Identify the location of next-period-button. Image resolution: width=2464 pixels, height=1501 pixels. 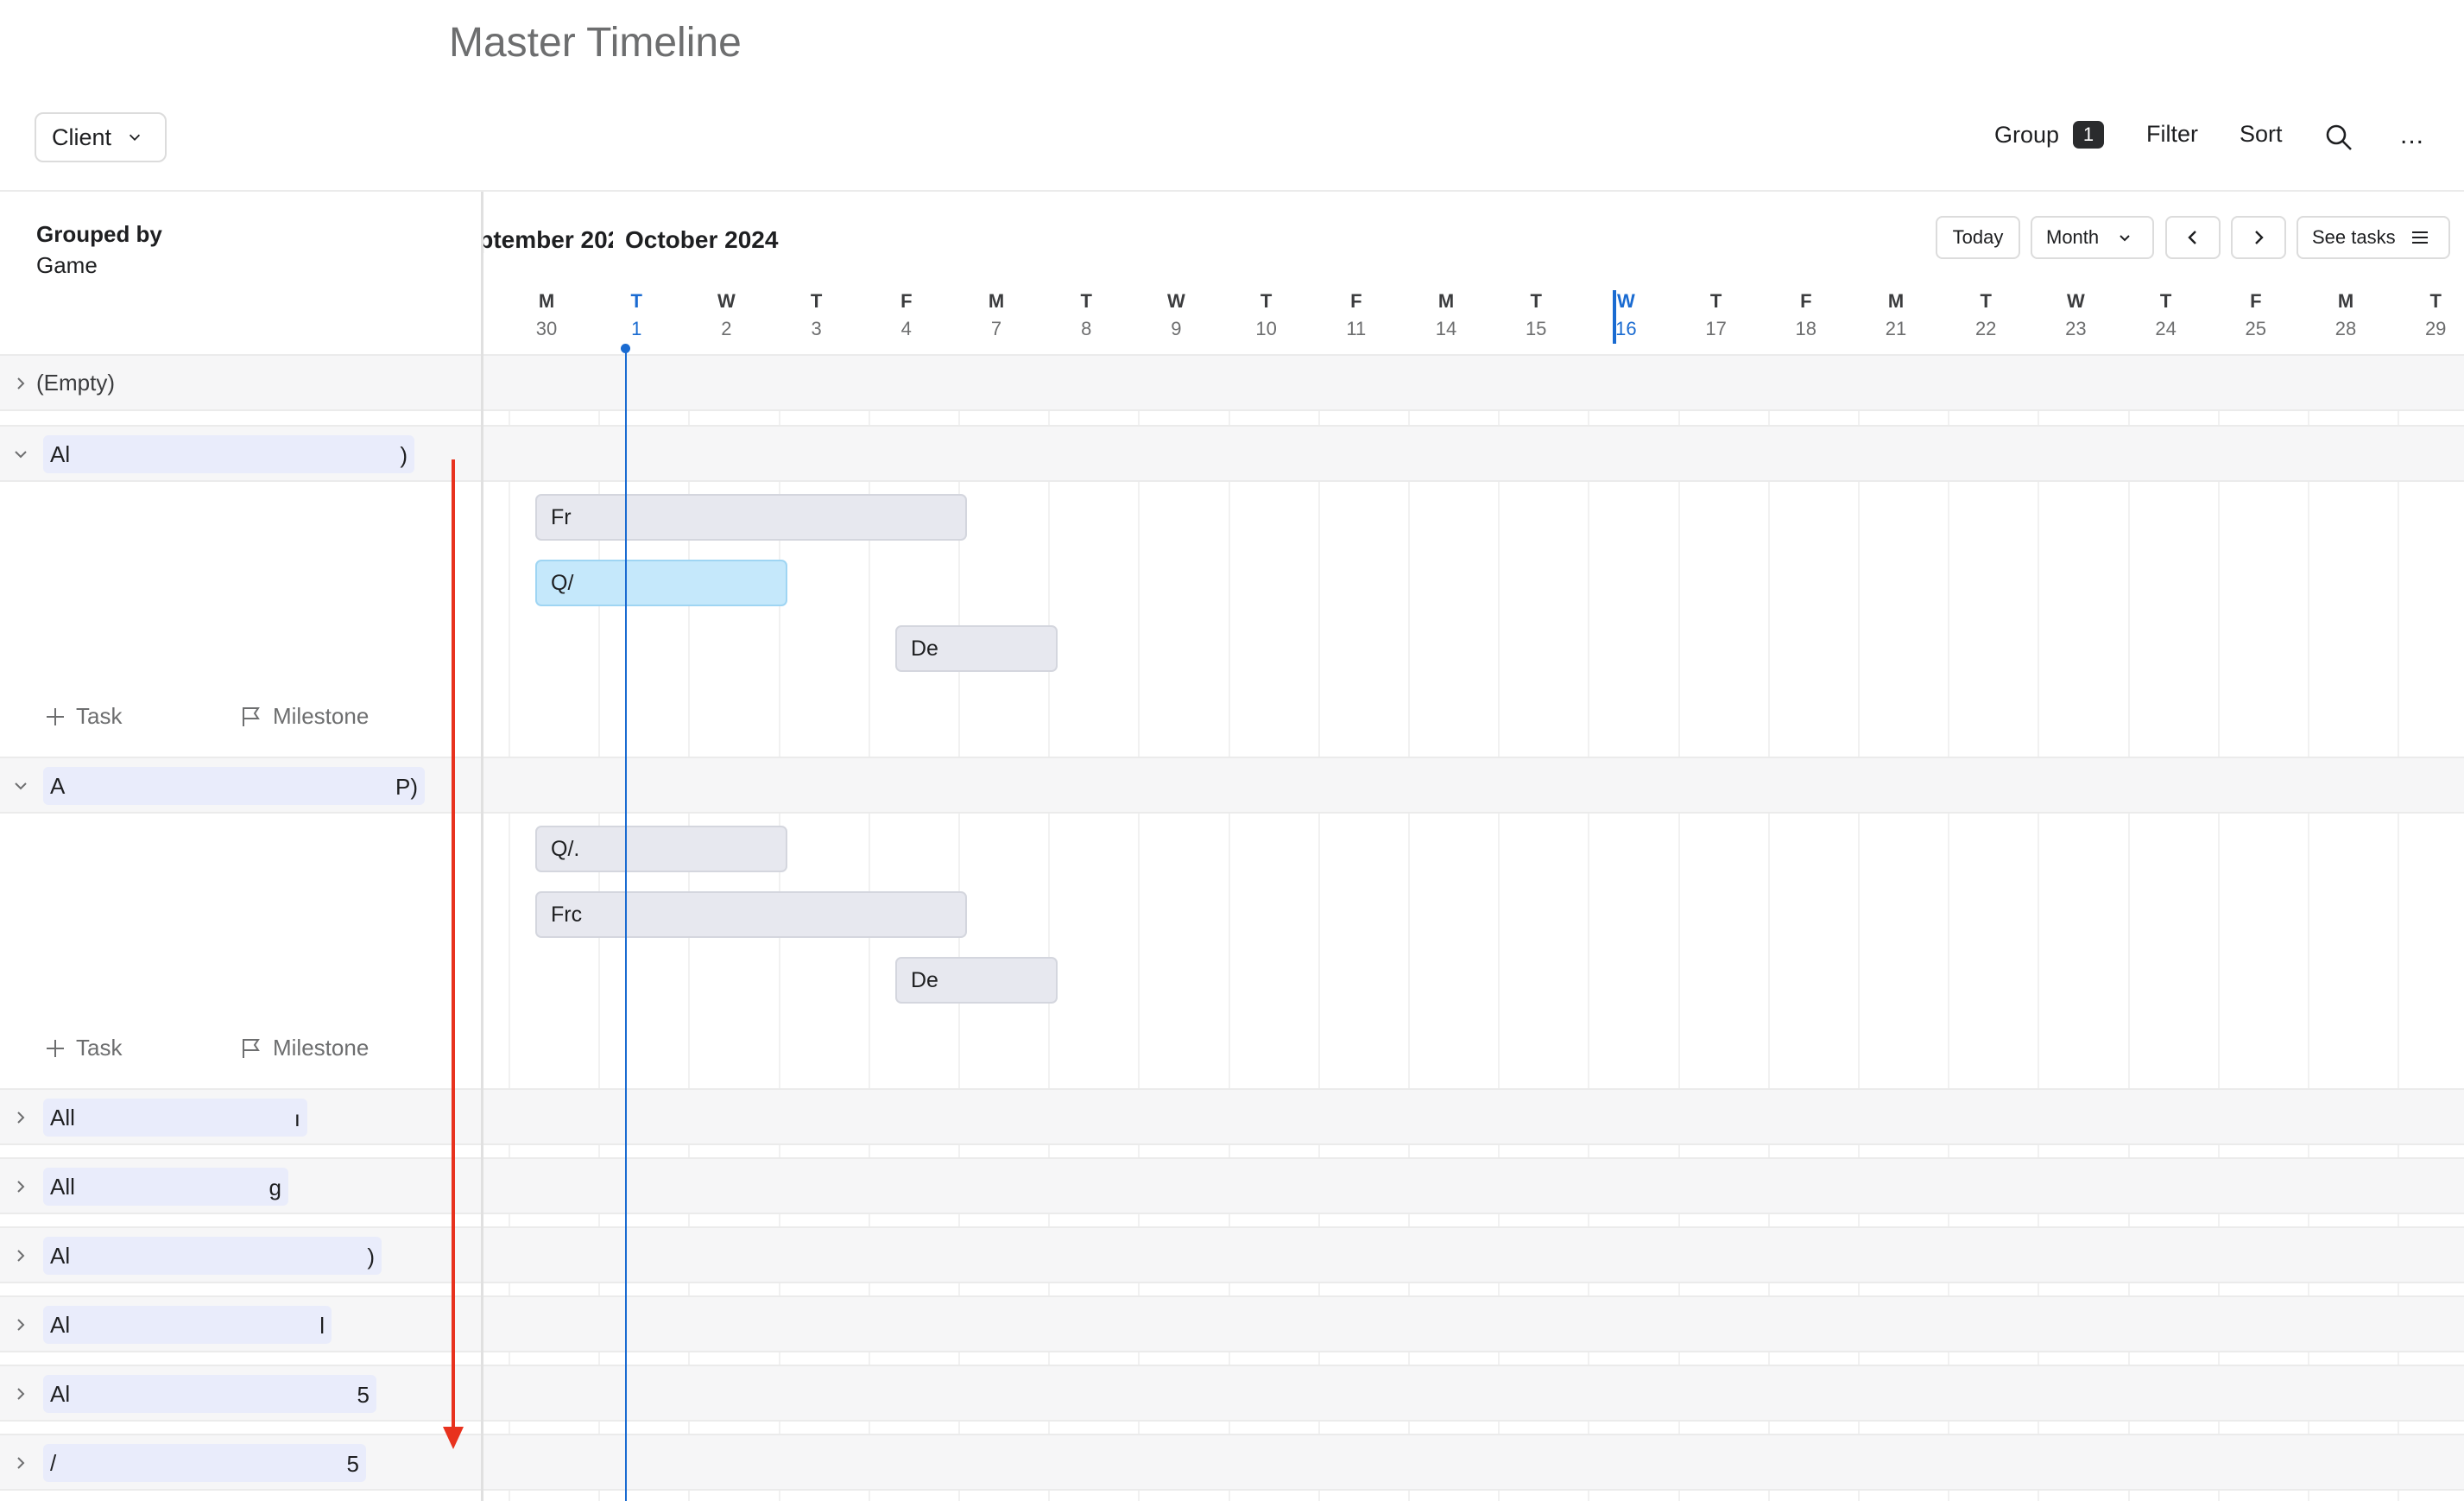
(2258, 237).